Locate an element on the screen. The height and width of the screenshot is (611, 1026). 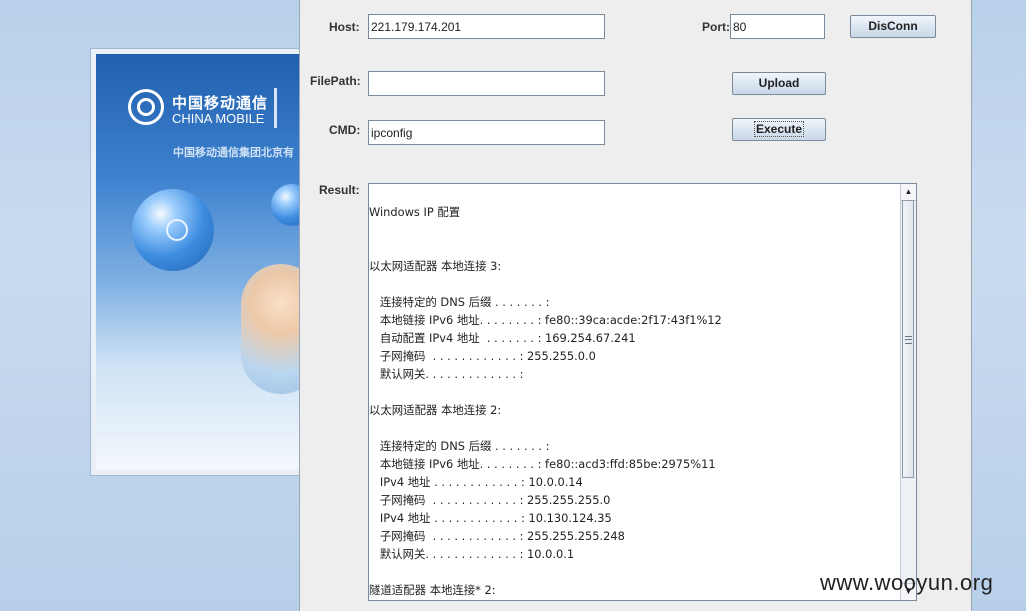
watermark: www.wooyun.org is located at coordinates (907, 582).